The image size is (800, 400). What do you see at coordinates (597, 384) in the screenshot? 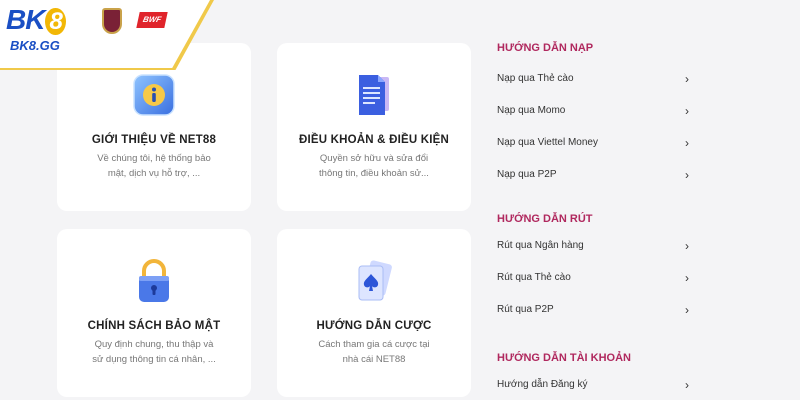
I see `guide-link-register: Hướng dẫn Đăng ký ›` at bounding box center [597, 384].